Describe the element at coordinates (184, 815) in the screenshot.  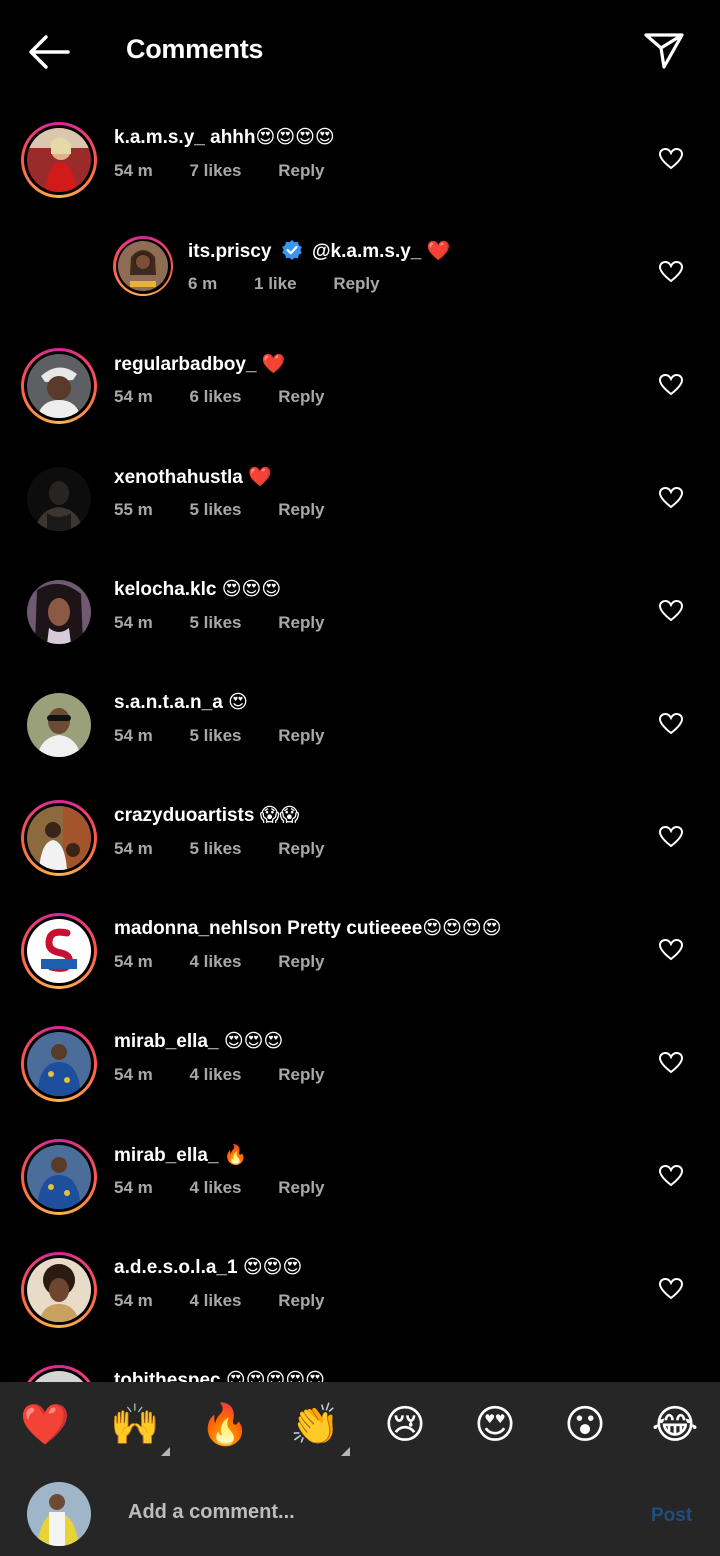
I see `comment-username: crazyduoartists` at that location.